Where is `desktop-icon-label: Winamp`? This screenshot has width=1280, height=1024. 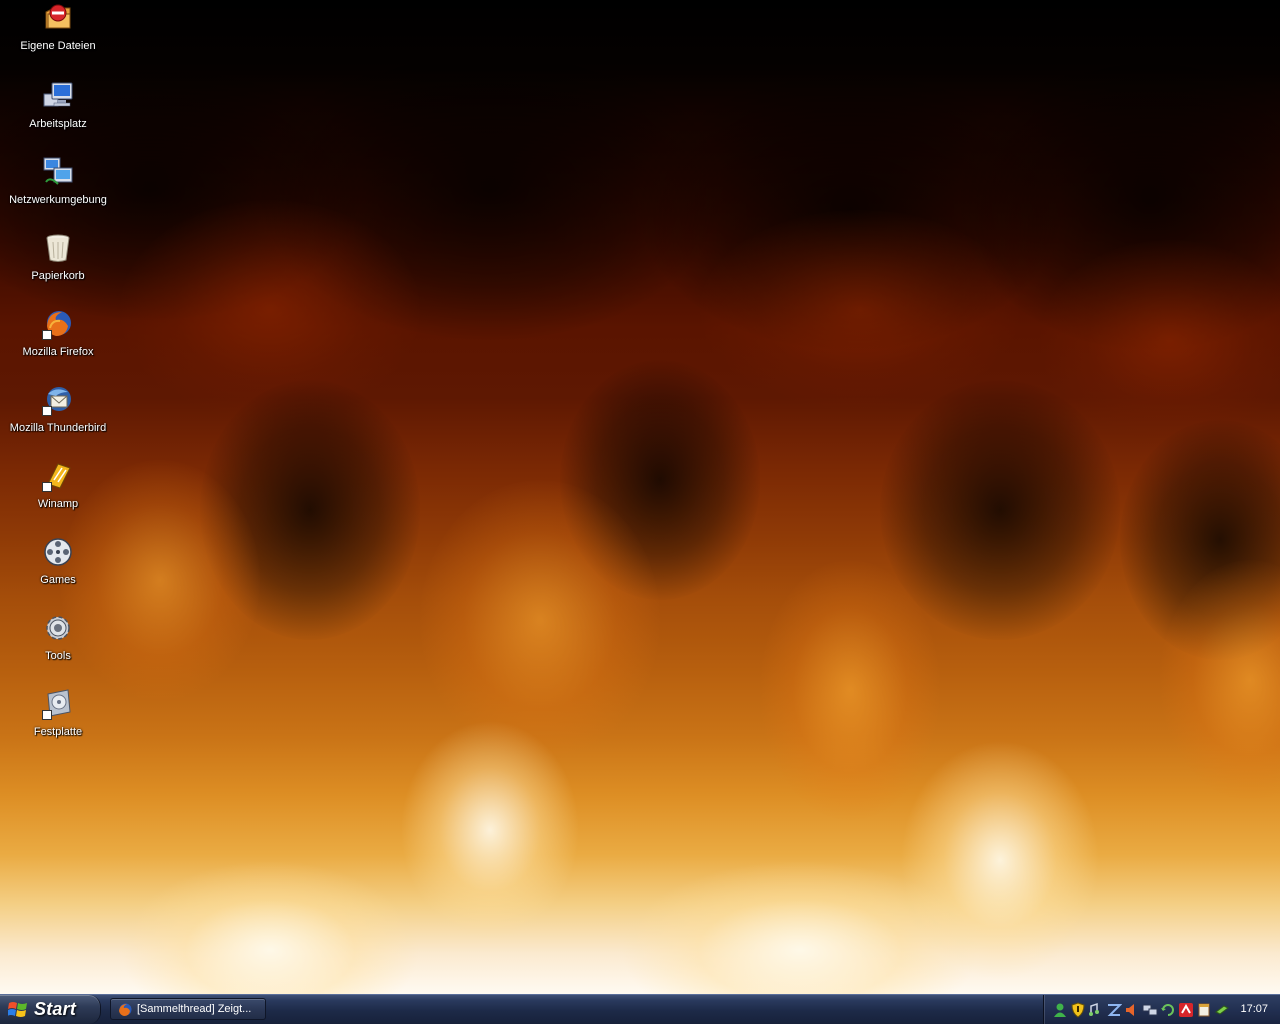 desktop-icon-label: Winamp is located at coordinates (58, 504).